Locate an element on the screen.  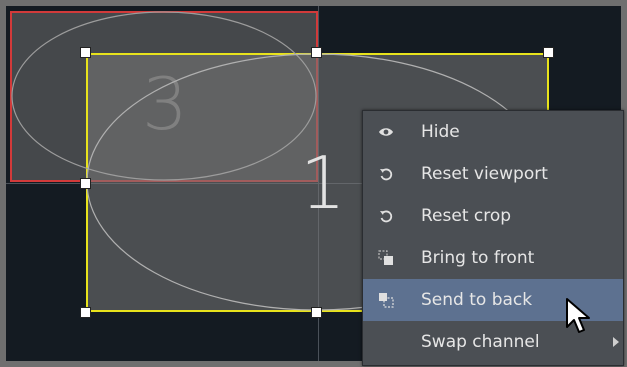
bring-to-front-icon is located at coordinates (386, 258).